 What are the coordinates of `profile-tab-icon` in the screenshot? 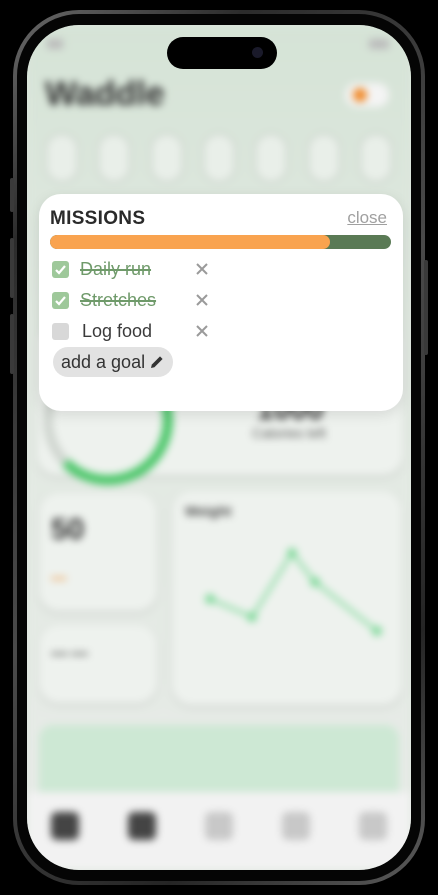 It's located at (65, 826).